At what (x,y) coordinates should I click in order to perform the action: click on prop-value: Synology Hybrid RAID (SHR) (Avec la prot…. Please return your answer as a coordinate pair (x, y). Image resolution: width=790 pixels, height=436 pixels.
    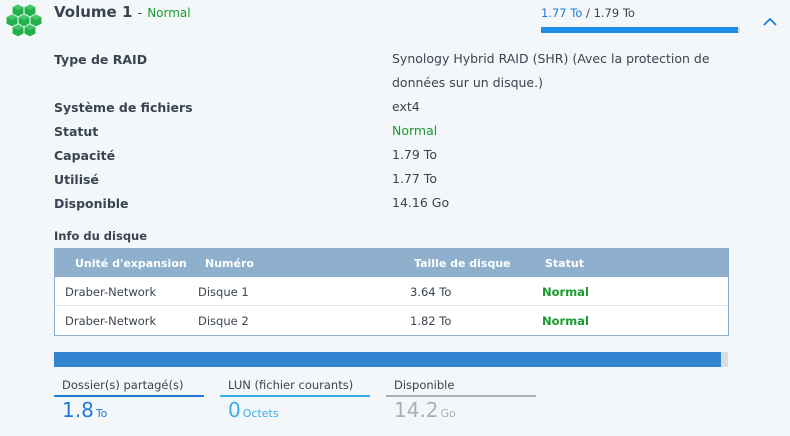
    Looking at the image, I should click on (562, 71).